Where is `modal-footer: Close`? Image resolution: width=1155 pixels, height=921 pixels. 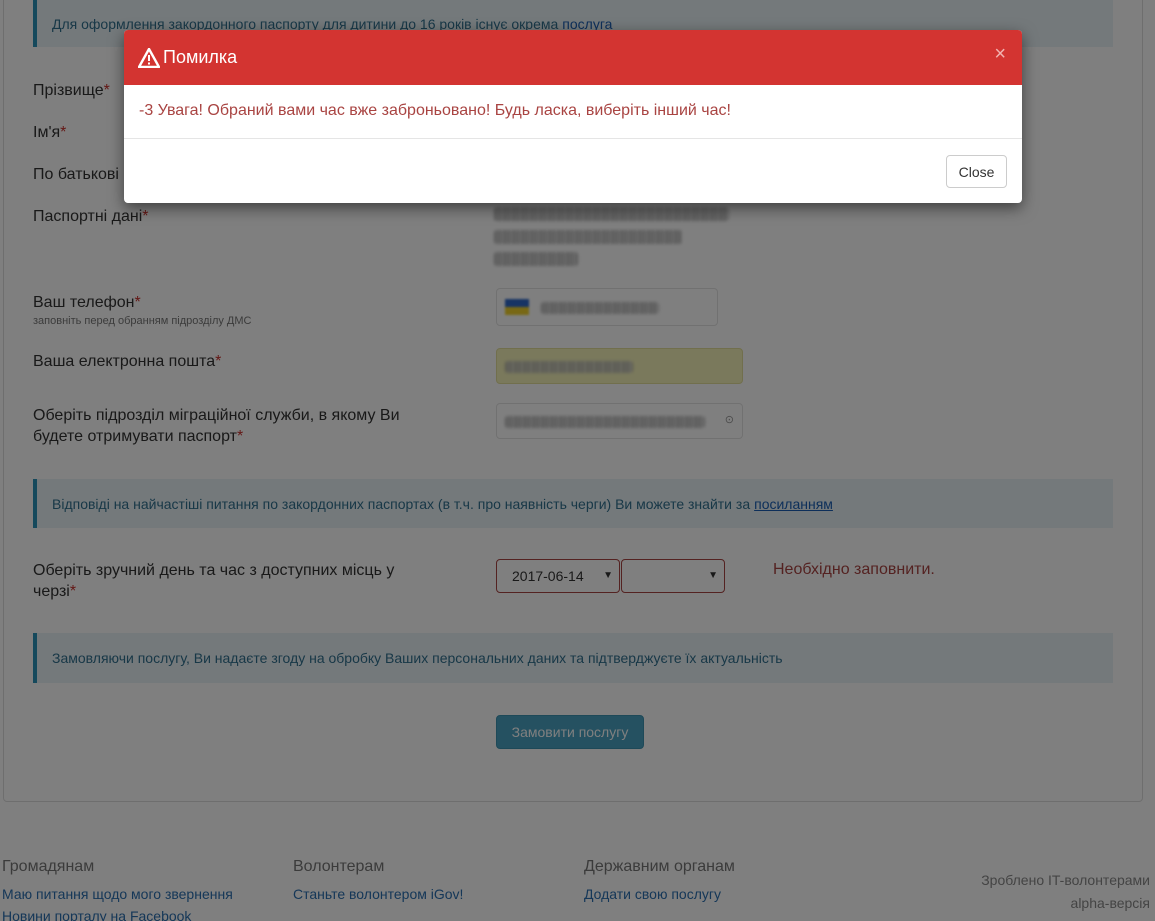
modal-footer: Close is located at coordinates (573, 171).